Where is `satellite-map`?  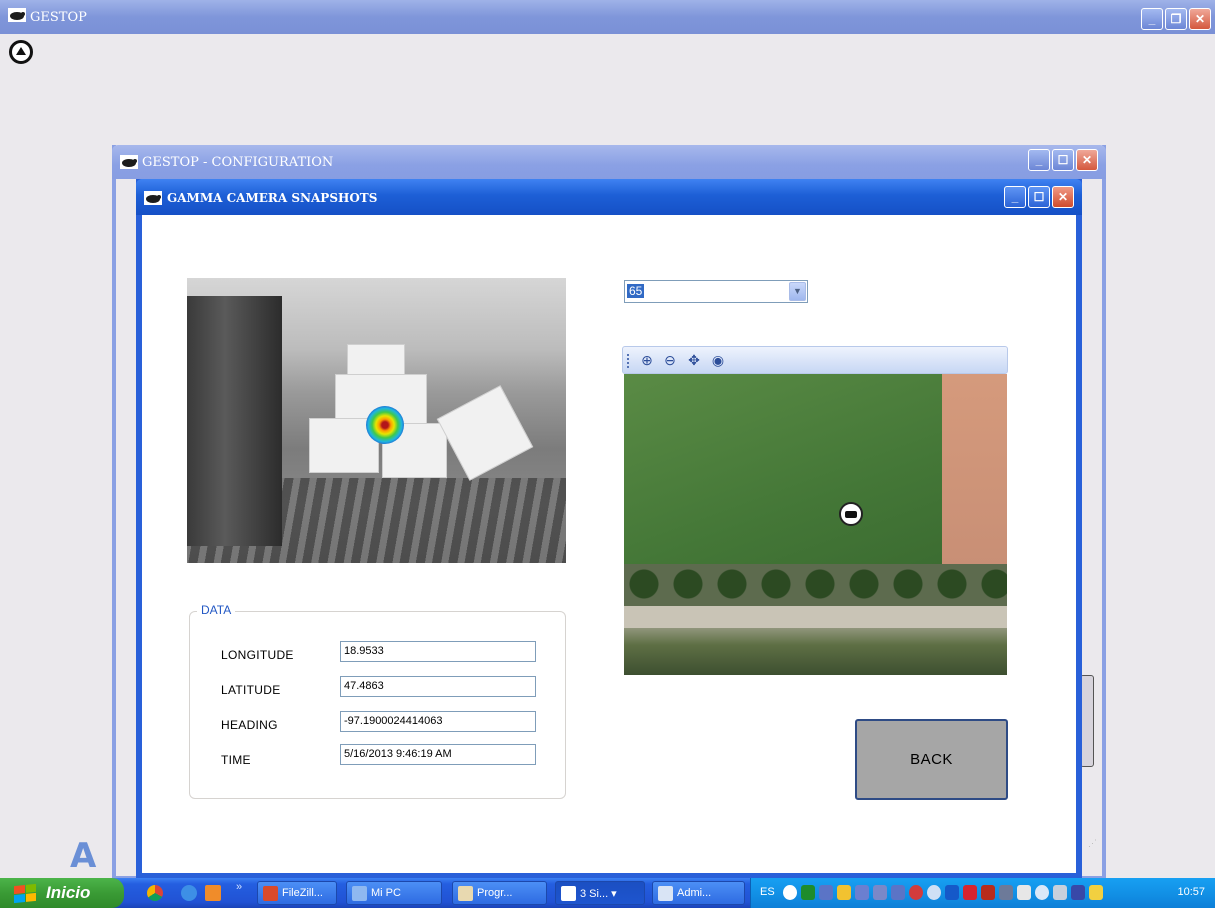
satellite-map is located at coordinates (815, 524).